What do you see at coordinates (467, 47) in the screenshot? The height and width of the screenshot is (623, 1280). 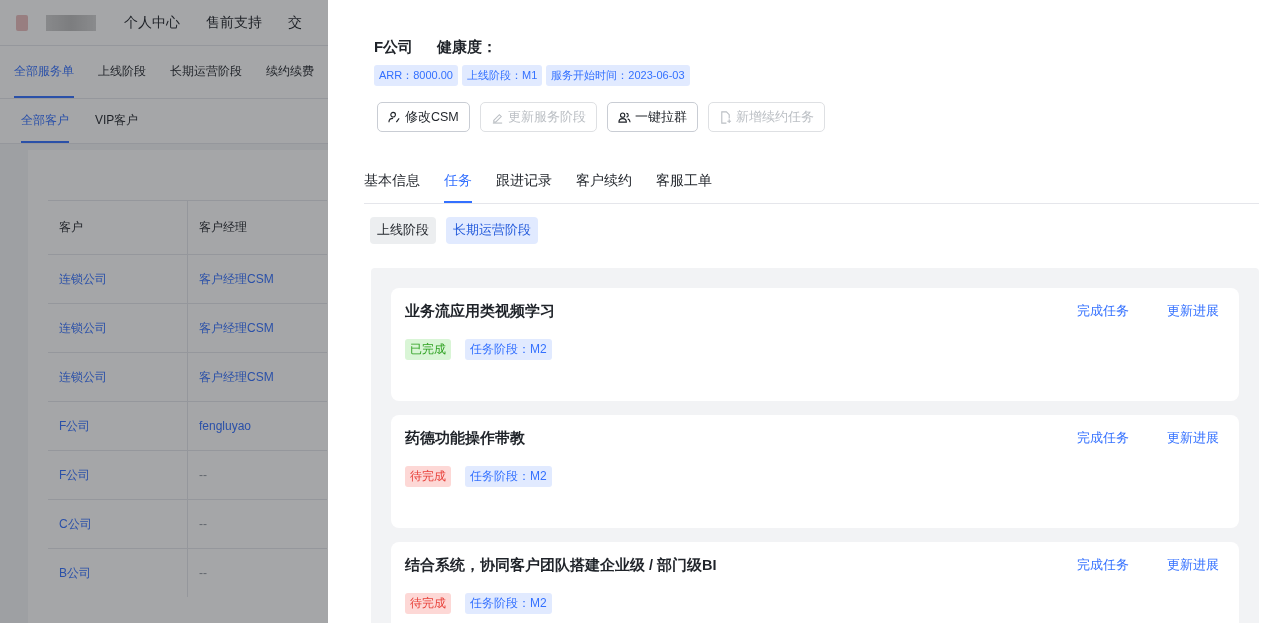 I see `health-label: 健康度：` at bounding box center [467, 47].